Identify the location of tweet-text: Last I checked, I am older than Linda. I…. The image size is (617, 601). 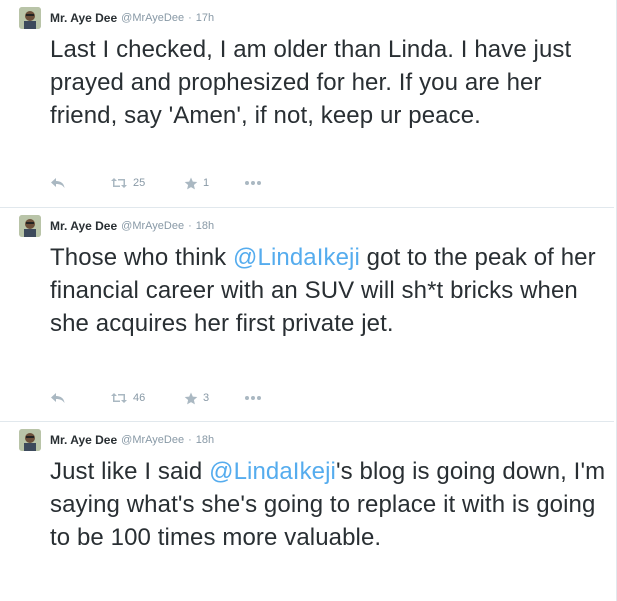
(311, 82).